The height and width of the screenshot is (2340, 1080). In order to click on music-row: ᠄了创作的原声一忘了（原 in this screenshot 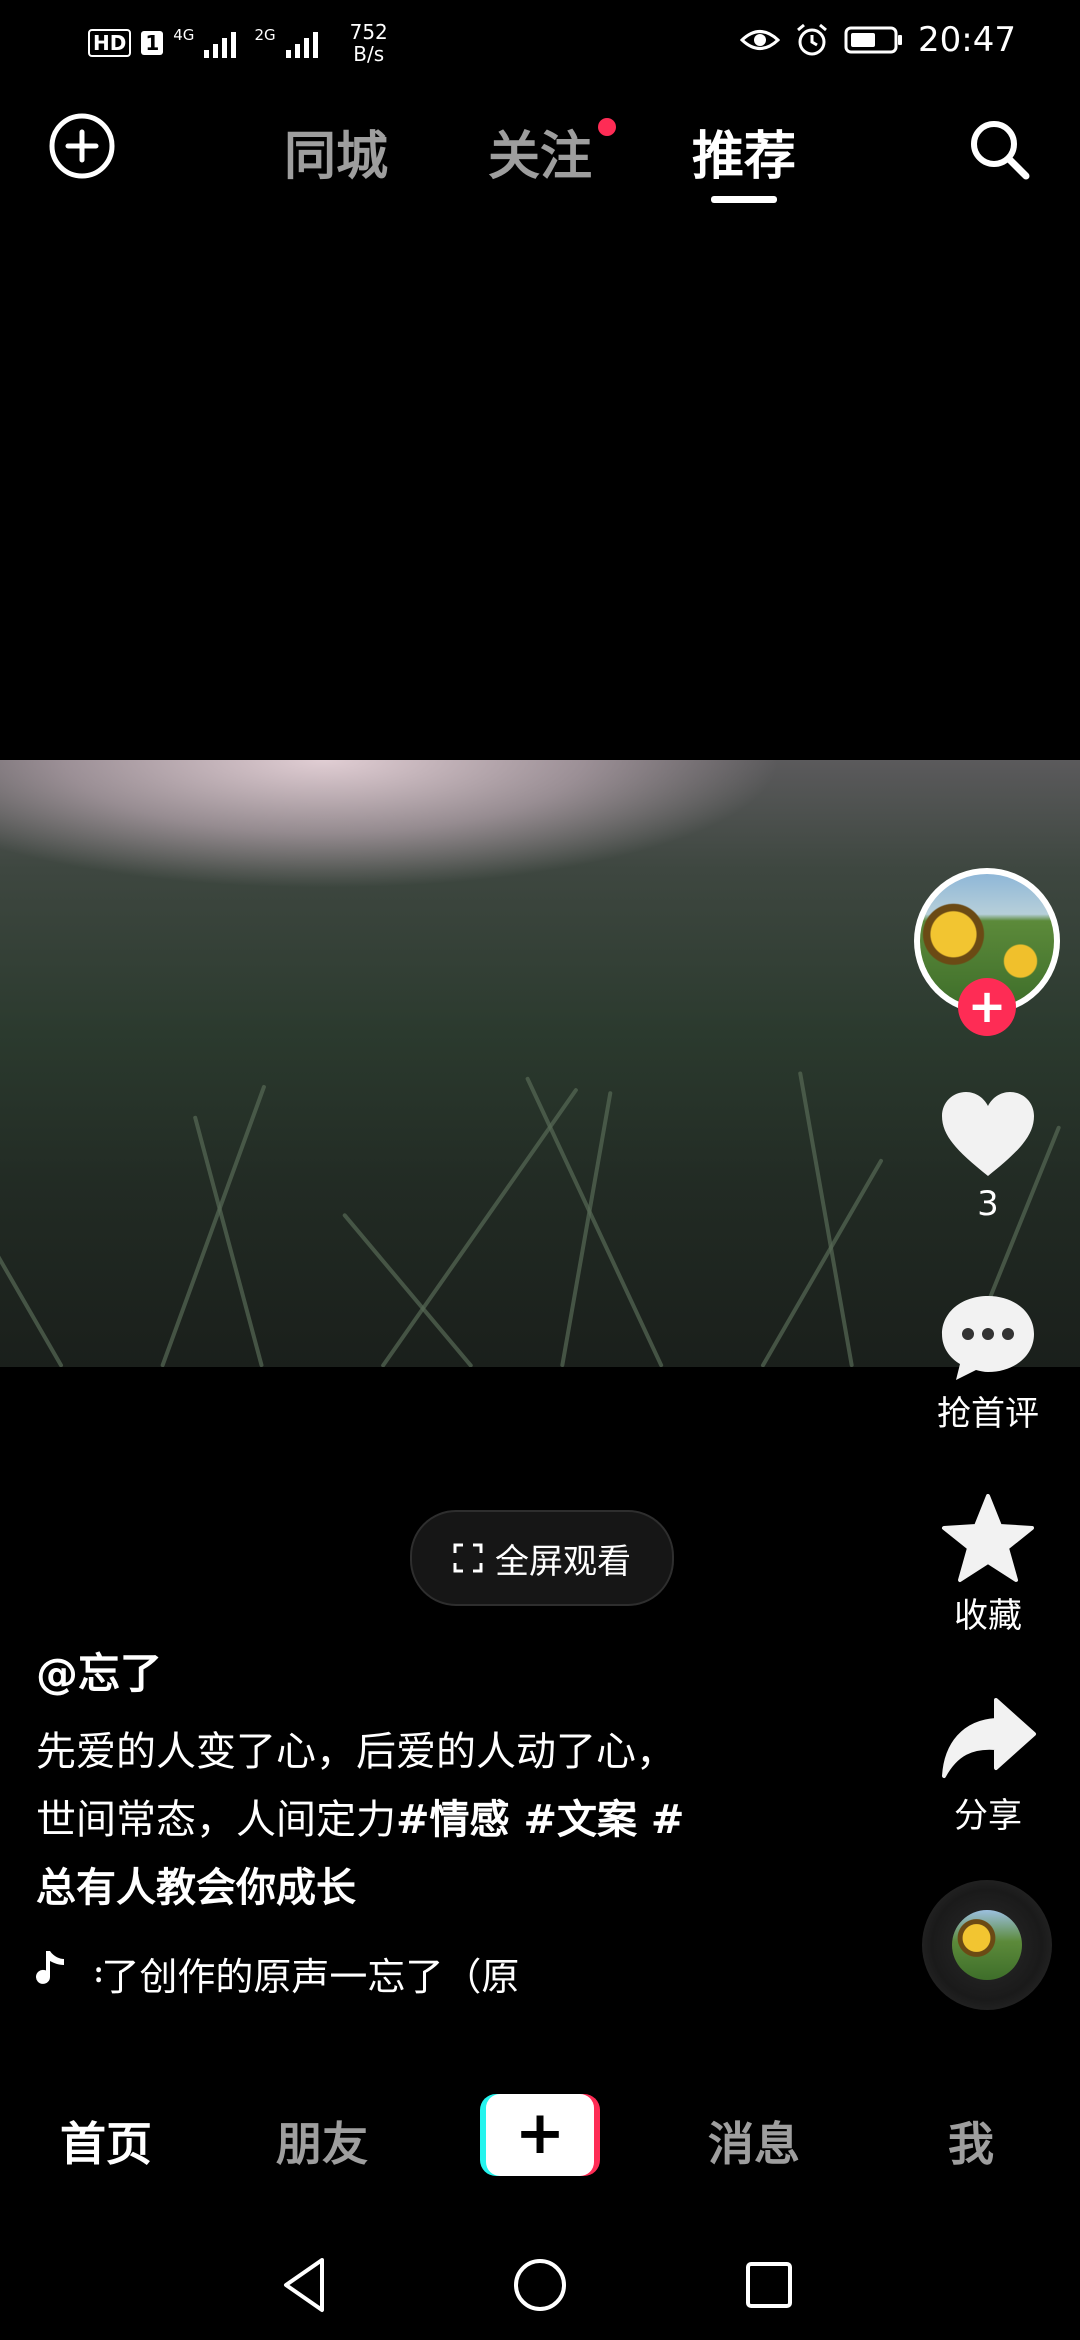, I will do `click(331, 1971)`.